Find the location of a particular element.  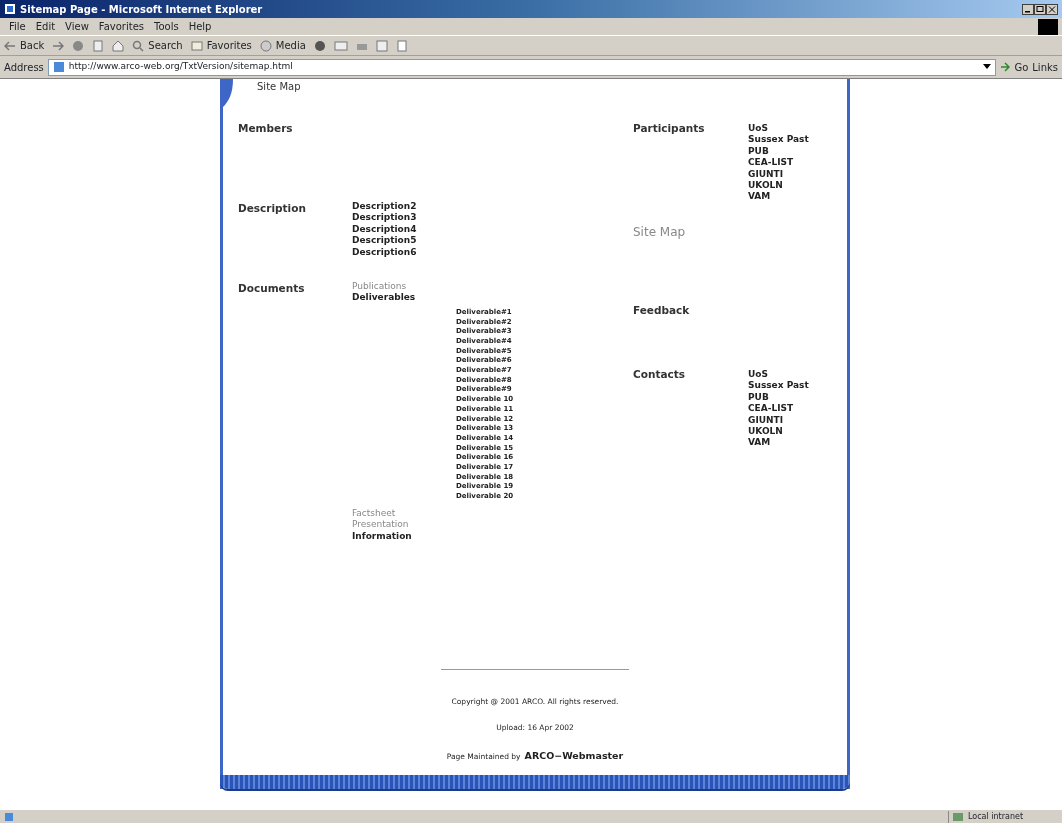

close-icon is located at coordinates (1052, 9).